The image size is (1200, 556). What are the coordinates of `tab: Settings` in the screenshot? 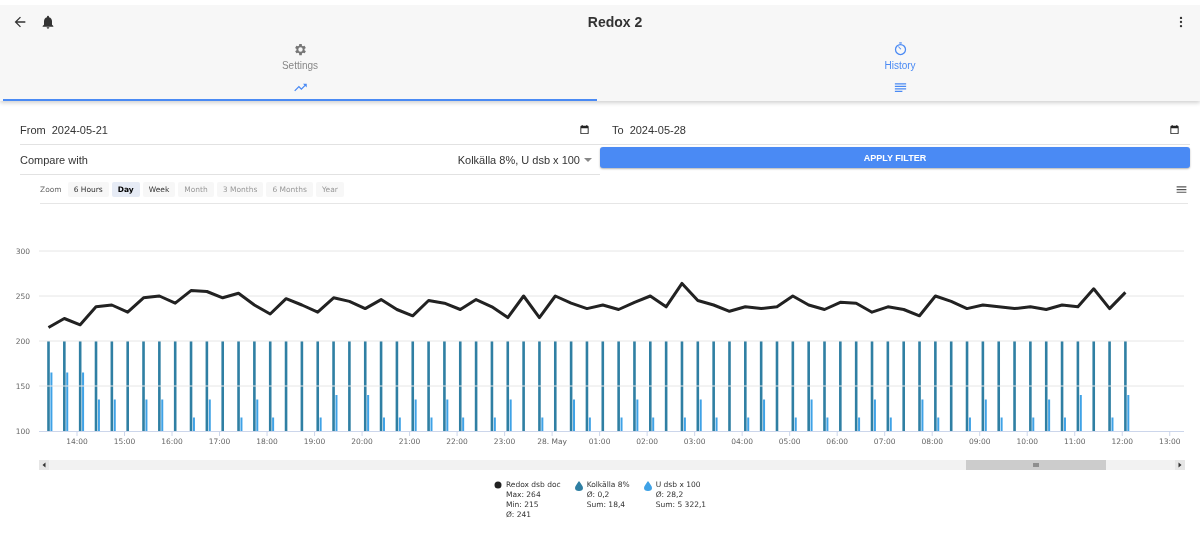 It's located at (300, 55).